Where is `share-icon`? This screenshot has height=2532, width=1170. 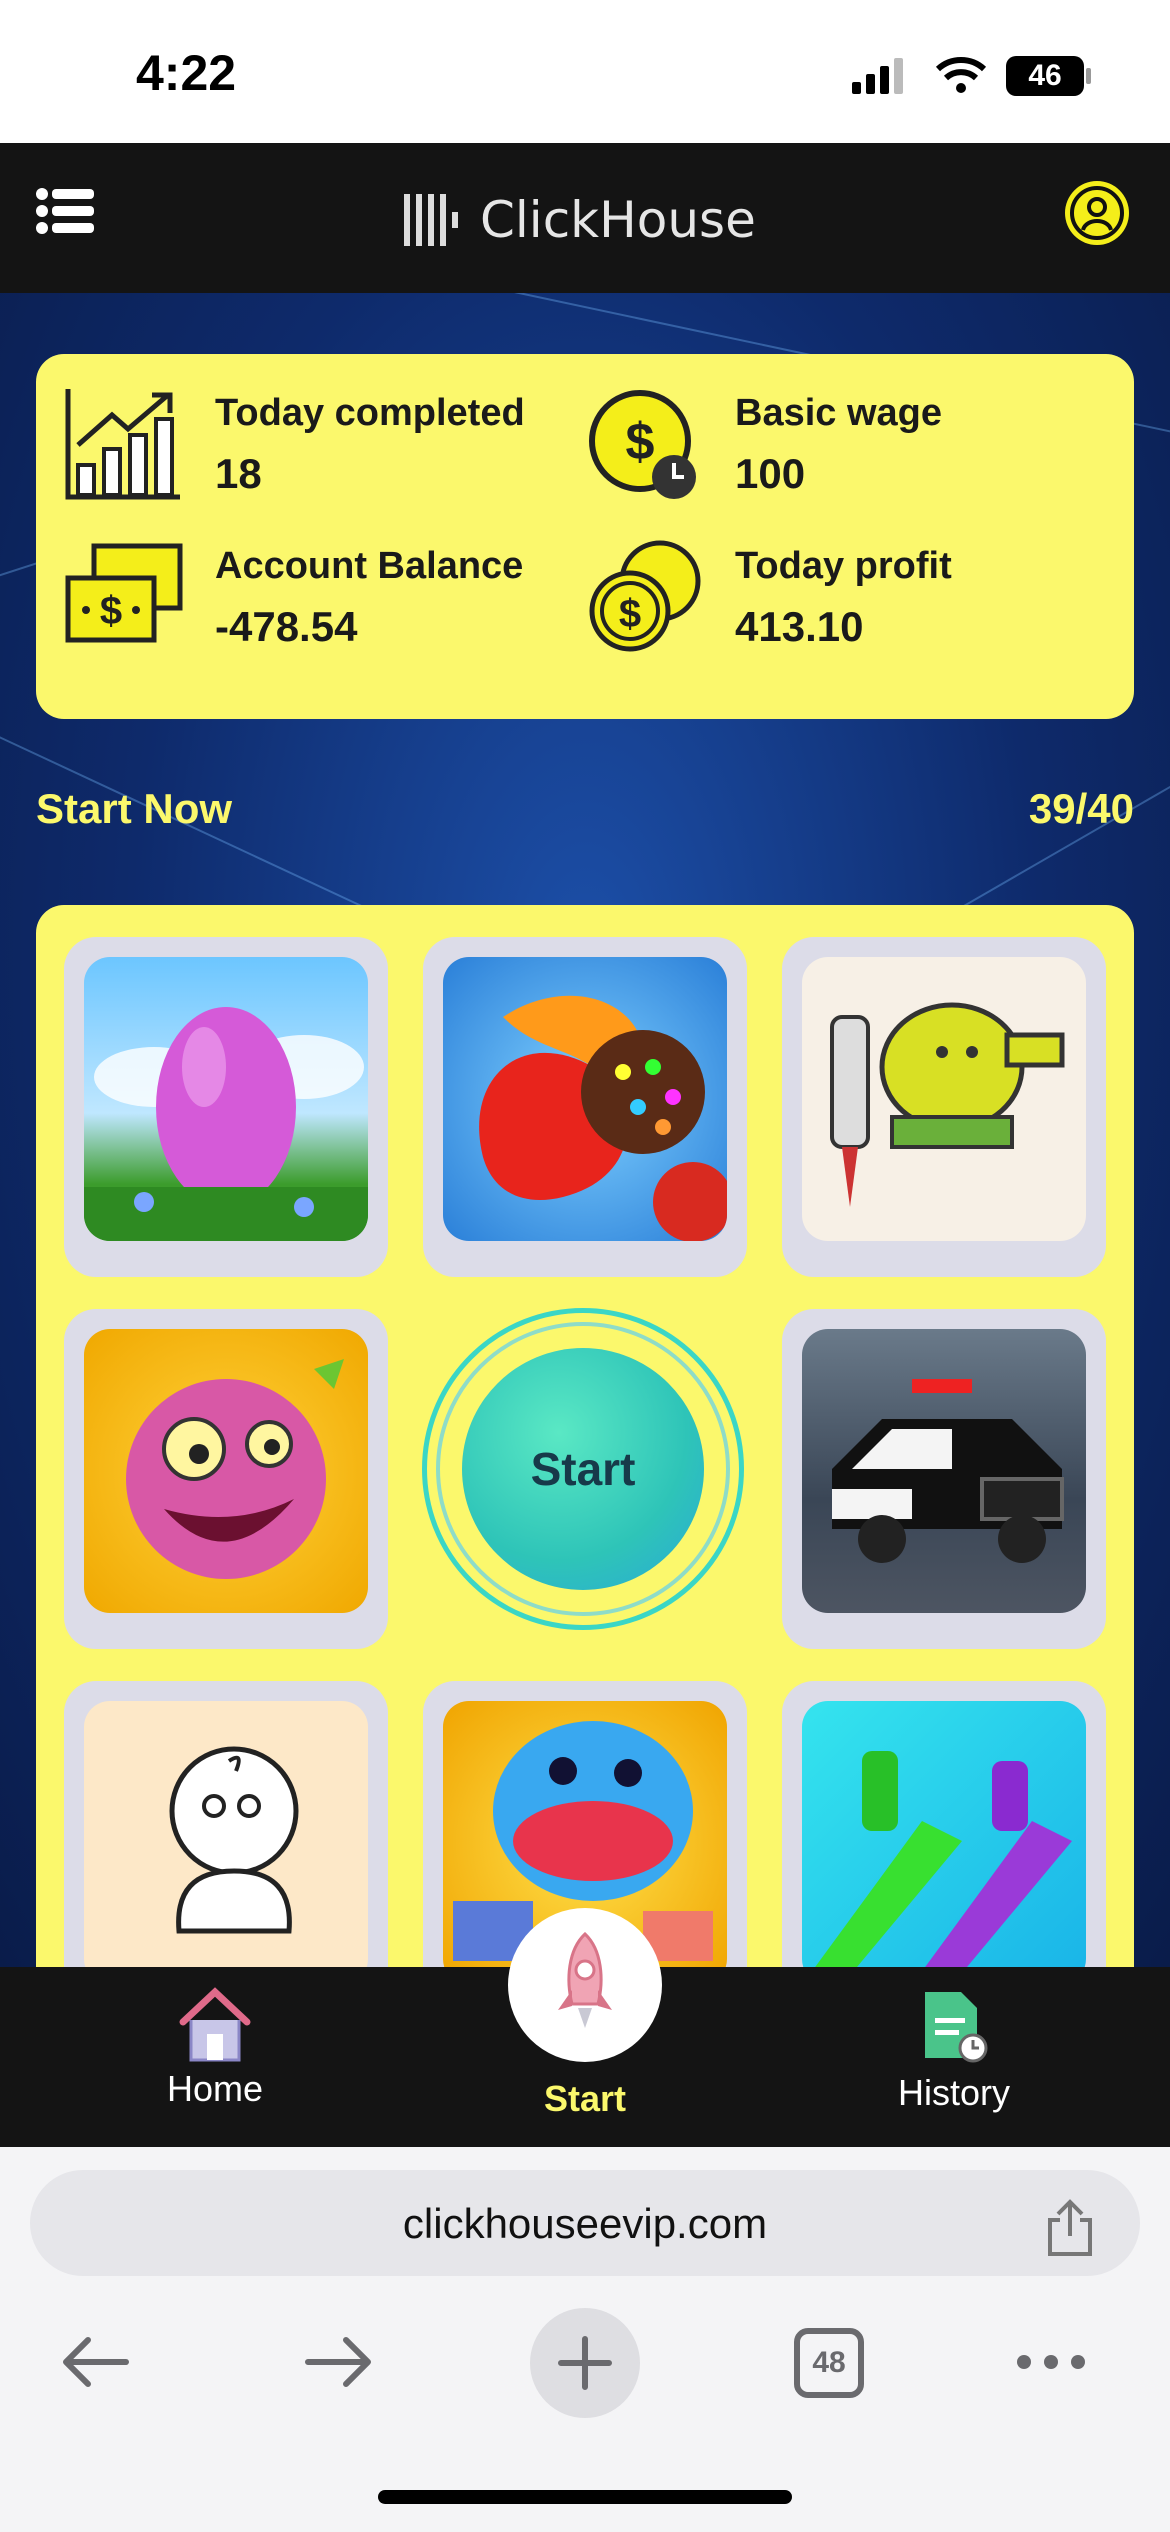
share-icon is located at coordinates (1070, 2228).